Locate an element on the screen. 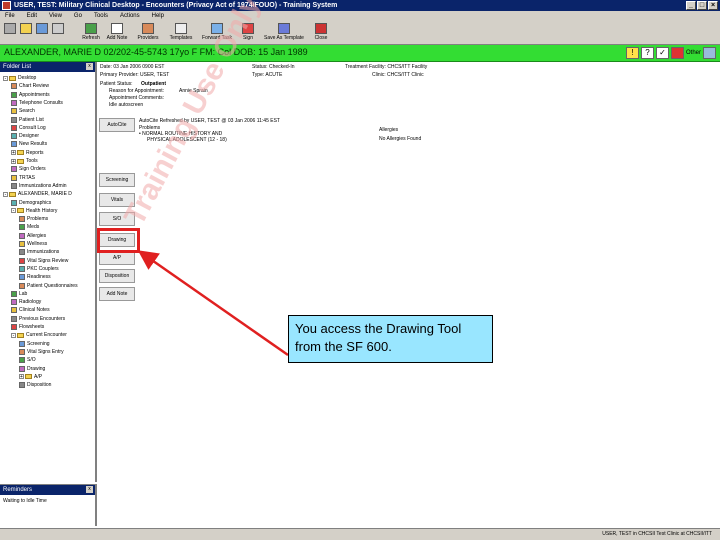 The height and width of the screenshot is (540, 720). close-button: Close is located at coordinates (321, 32).